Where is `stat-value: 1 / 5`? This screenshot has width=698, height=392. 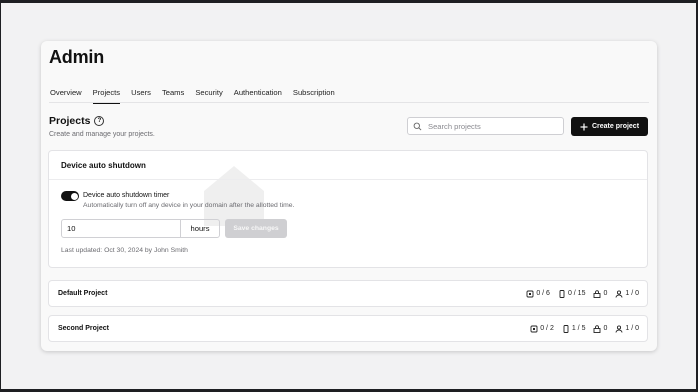 stat-value: 1 / 5 is located at coordinates (578, 328).